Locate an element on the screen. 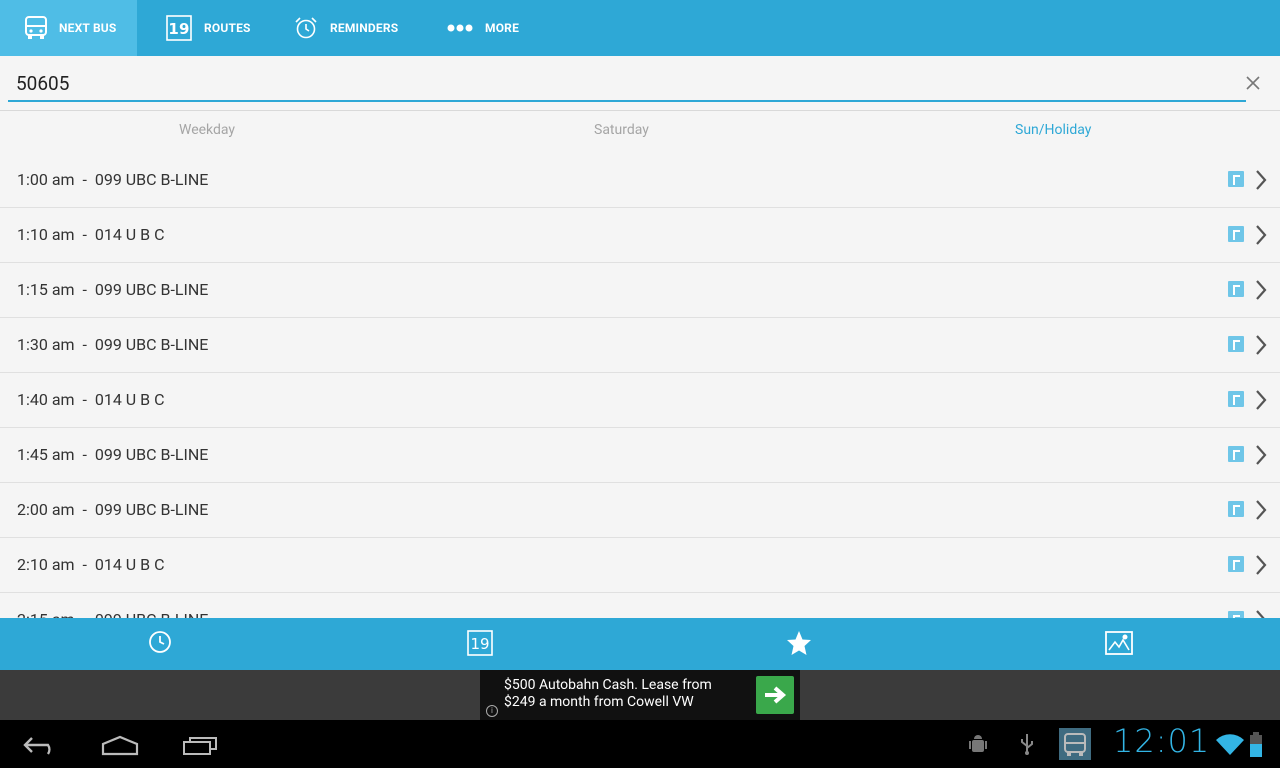  wifi-icon is located at coordinates (1230, 747).